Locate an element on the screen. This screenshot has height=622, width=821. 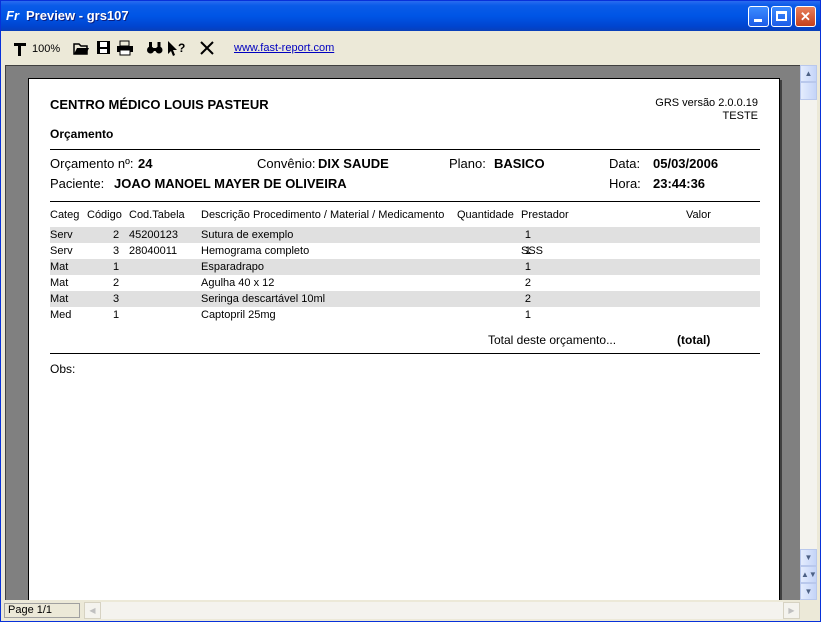
save-icon is located at coordinates (103, 49).